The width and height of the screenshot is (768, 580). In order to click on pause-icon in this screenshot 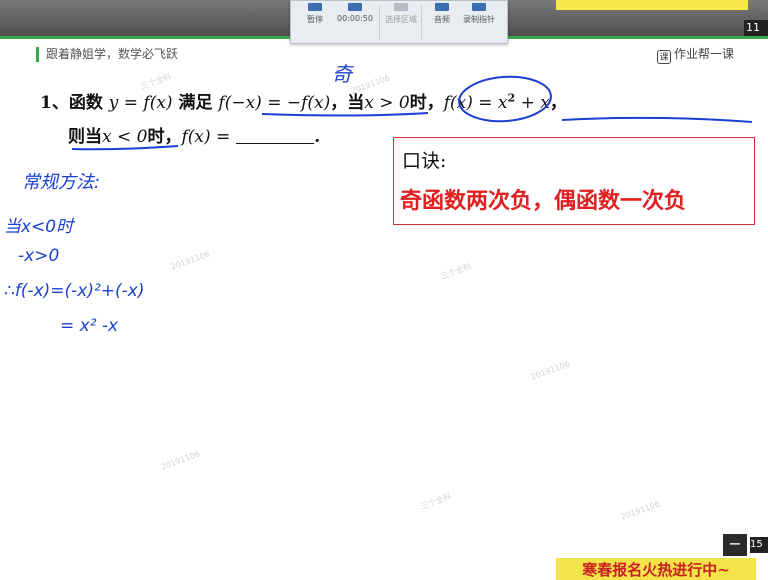, I will do `click(315, 7)`.